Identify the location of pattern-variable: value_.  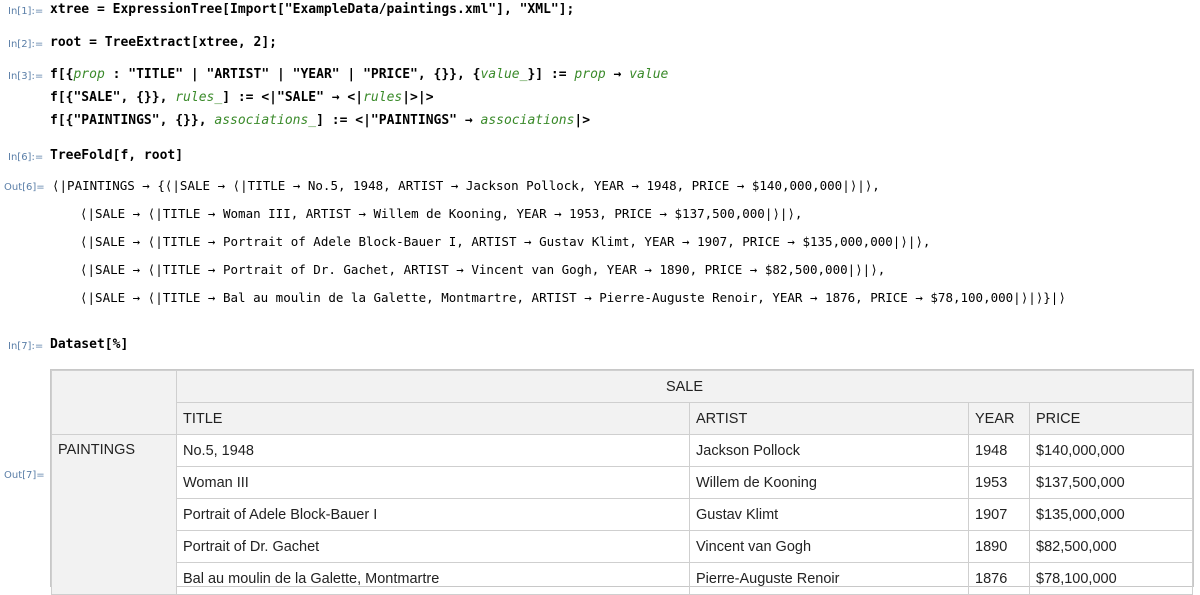
(504, 74).